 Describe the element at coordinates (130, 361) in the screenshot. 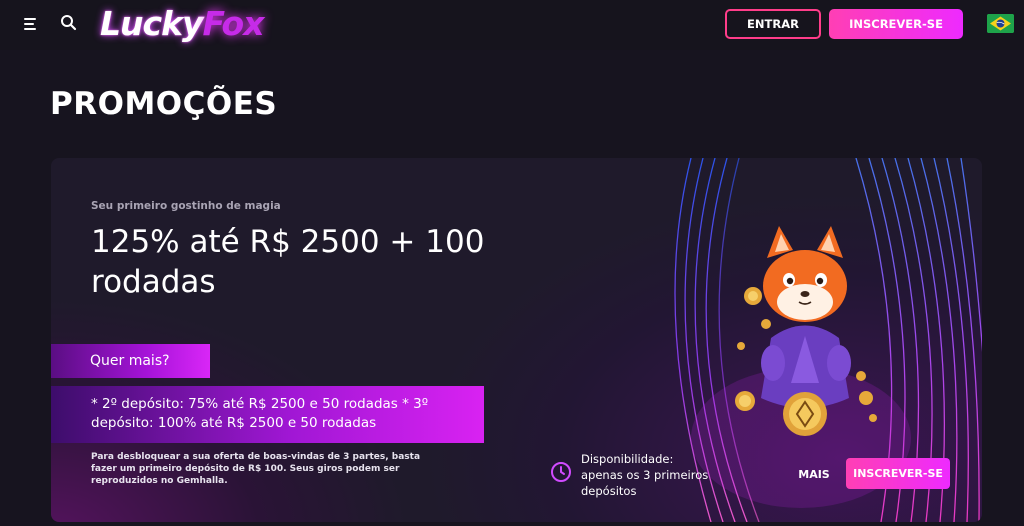

I see `more-offer-band: Quer mais?` at that location.